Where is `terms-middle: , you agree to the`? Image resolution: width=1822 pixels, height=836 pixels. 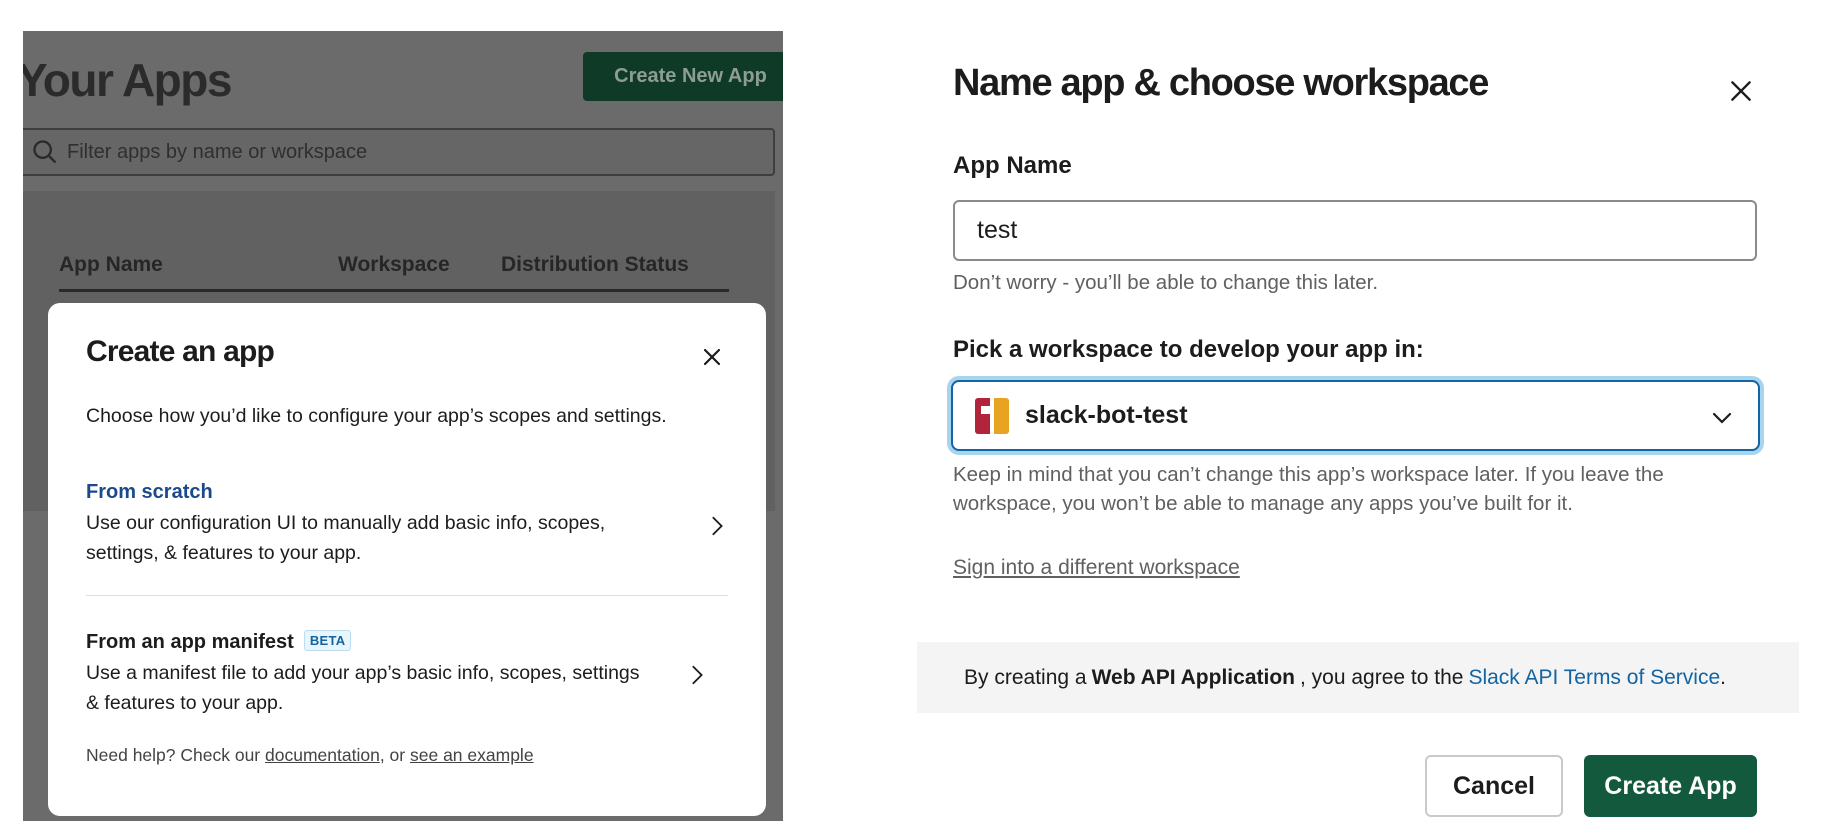 terms-middle: , you agree to the is located at coordinates (1381, 677).